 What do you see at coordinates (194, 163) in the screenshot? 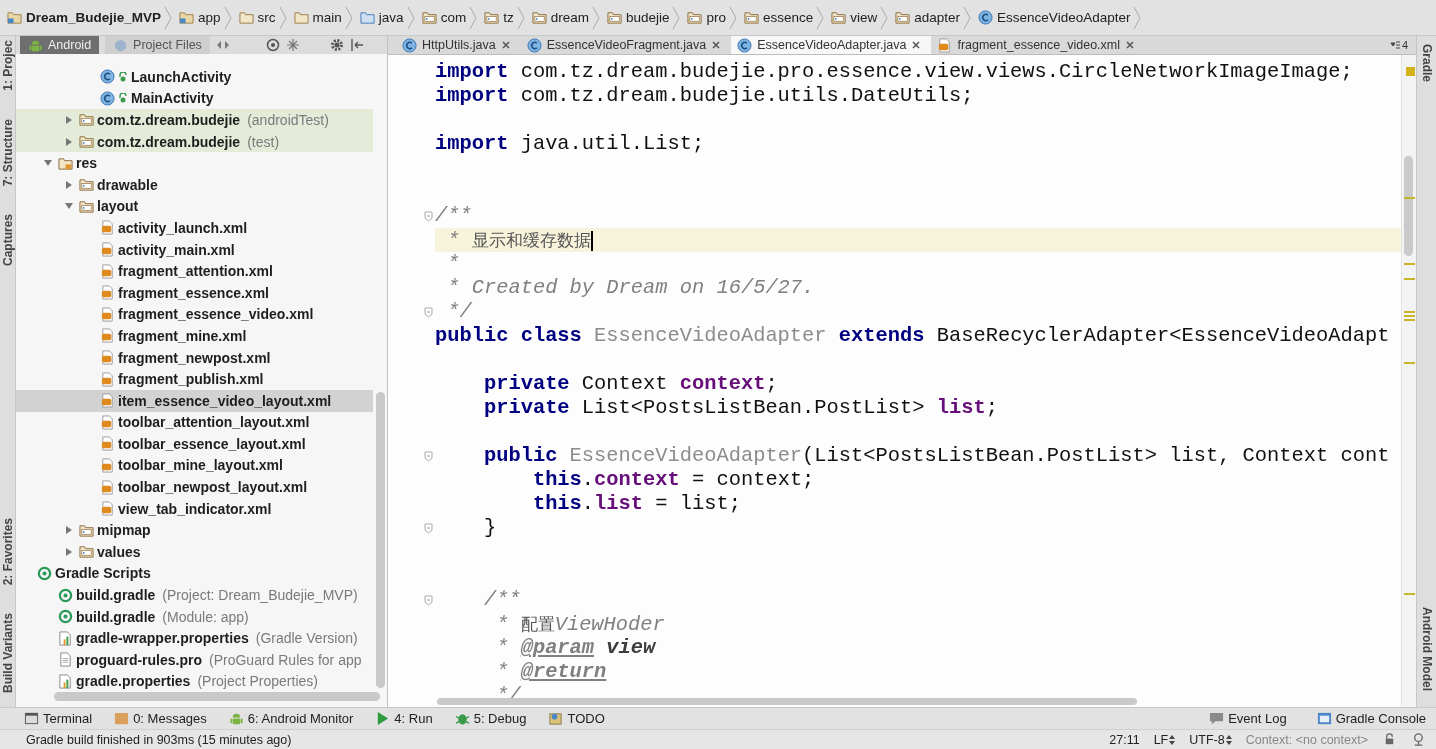
I see `tree-item: res` at bounding box center [194, 163].